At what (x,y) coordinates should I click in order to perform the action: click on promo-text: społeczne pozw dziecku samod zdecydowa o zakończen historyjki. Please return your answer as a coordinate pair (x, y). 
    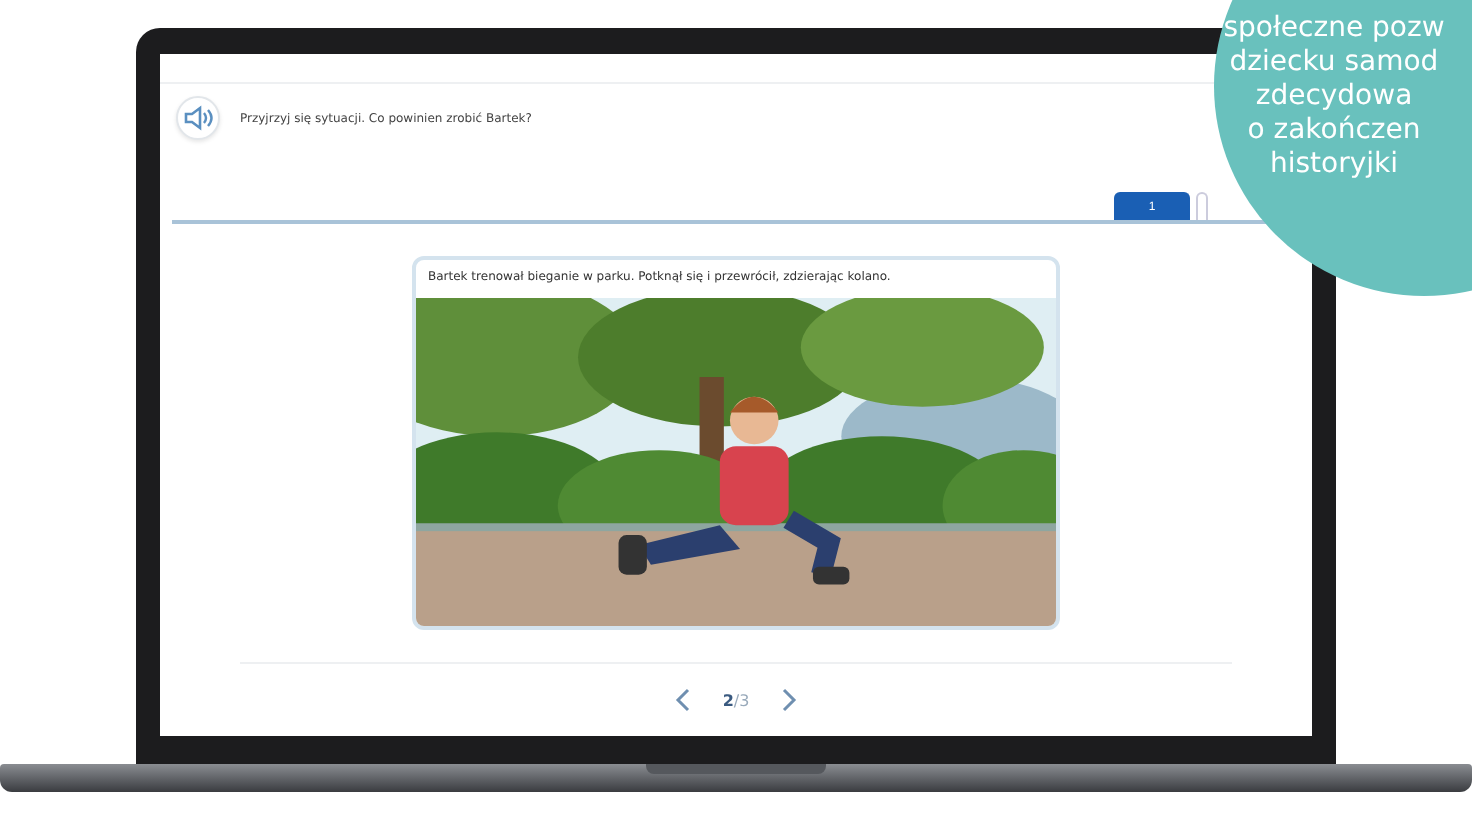
    Looking at the image, I should click on (1334, 97).